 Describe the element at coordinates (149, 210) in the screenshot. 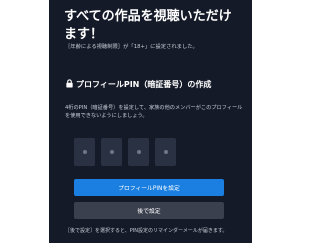

I see `set-later-button: 後で設定` at that location.